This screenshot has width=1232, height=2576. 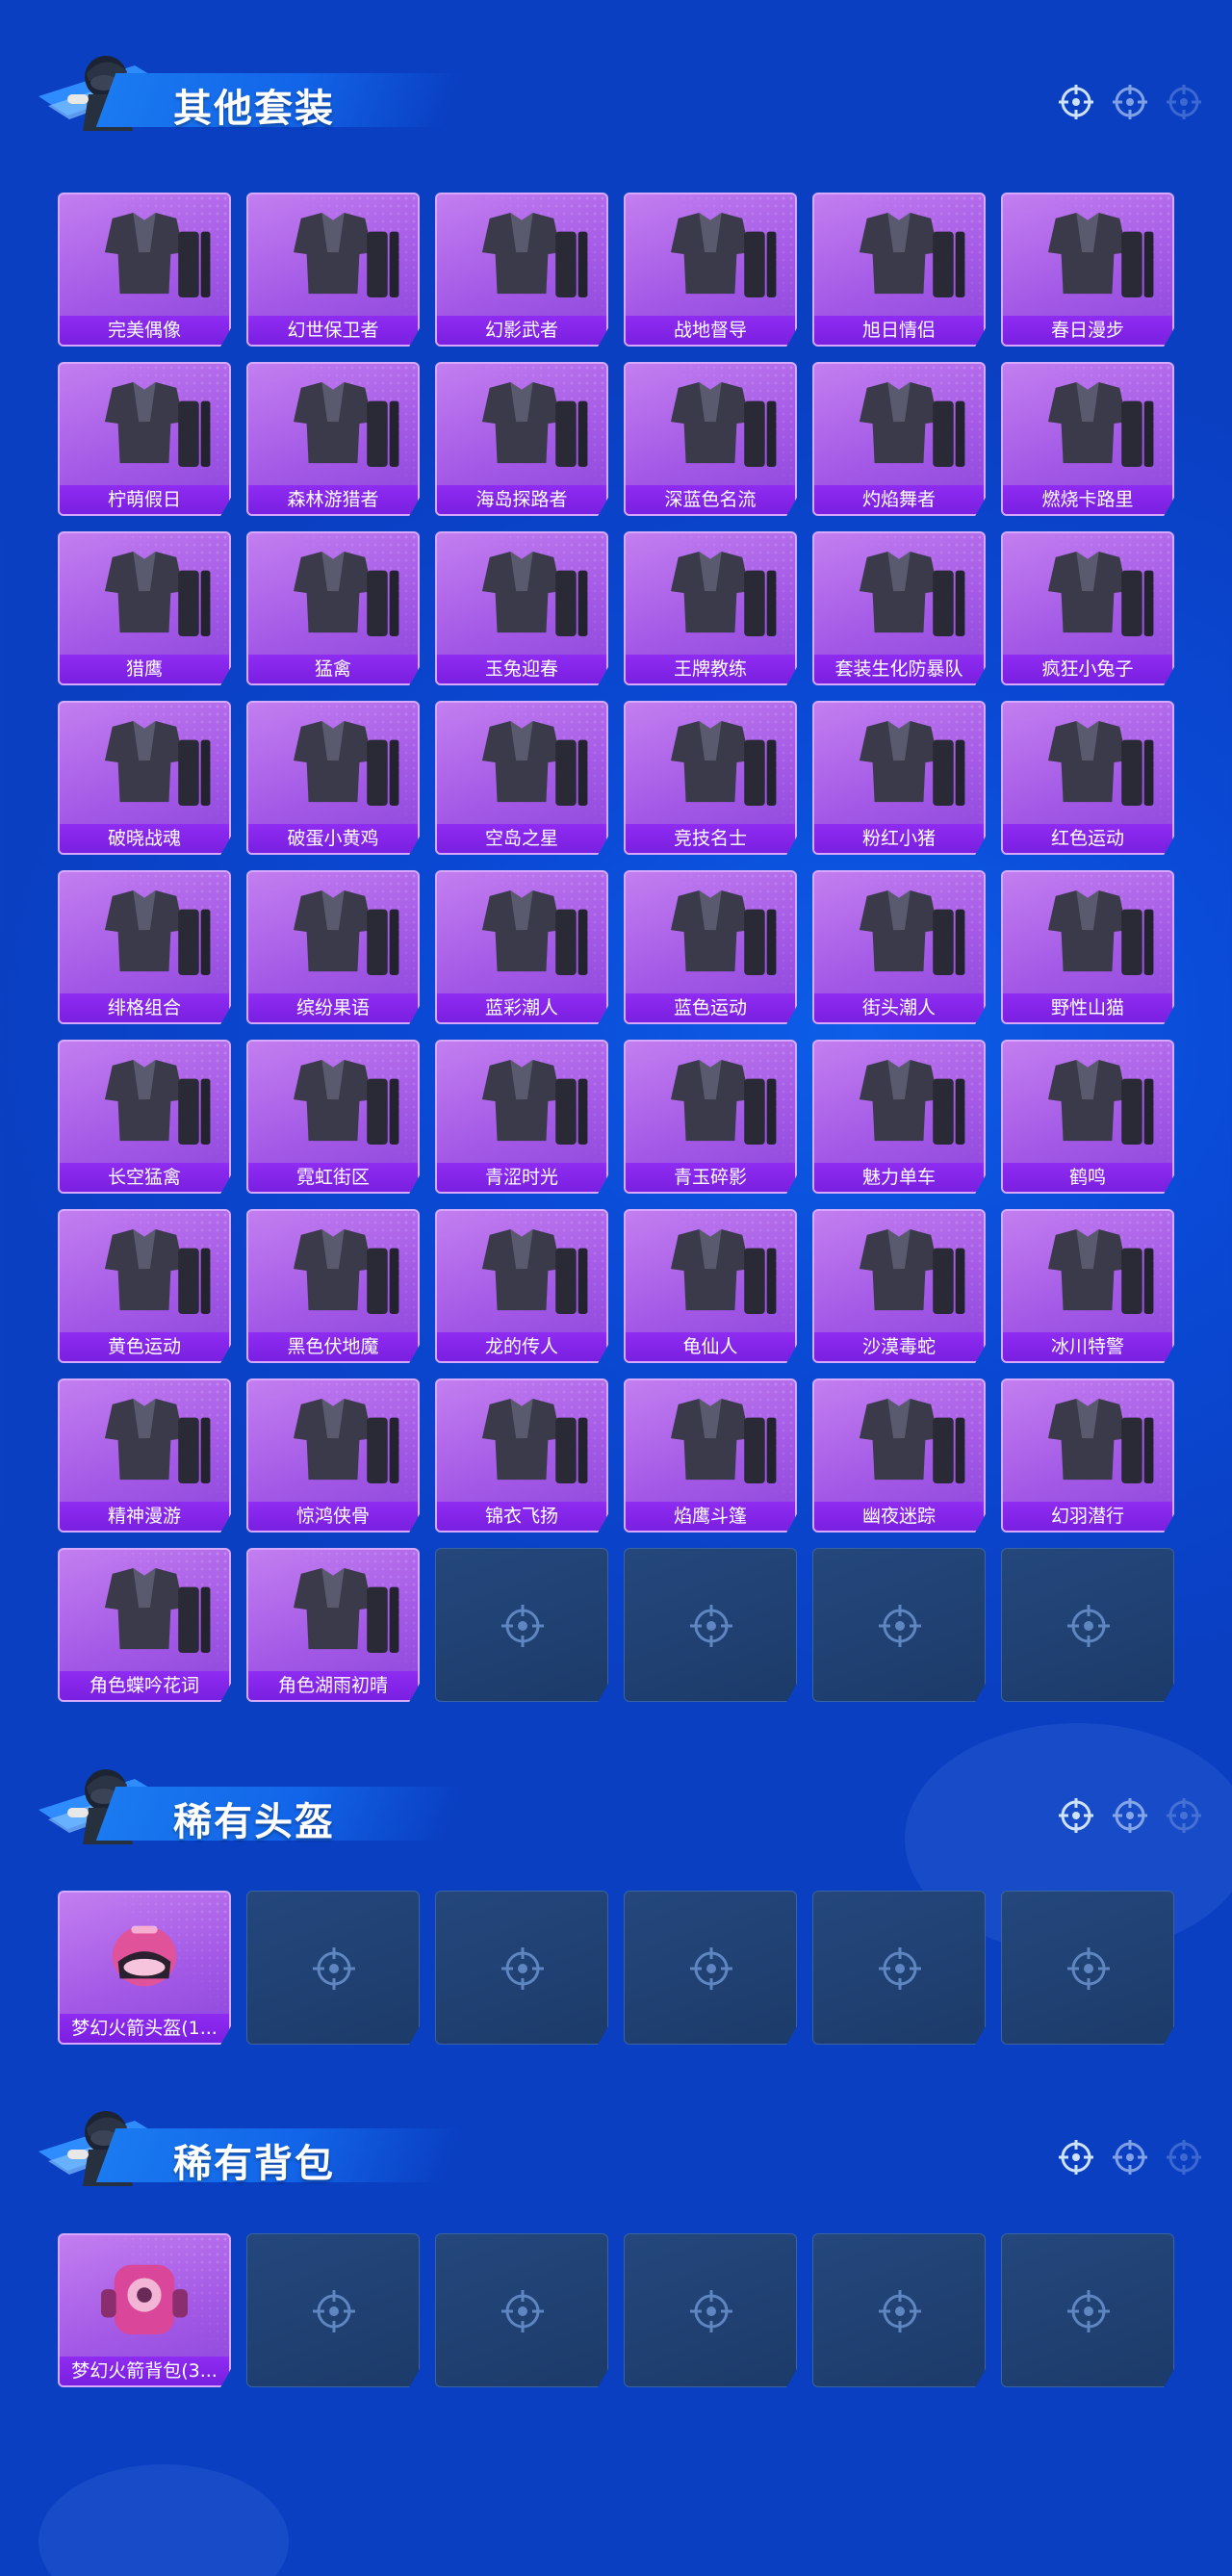 What do you see at coordinates (144, 439) in the screenshot?
I see `outfit-card: 柠萌假日` at bounding box center [144, 439].